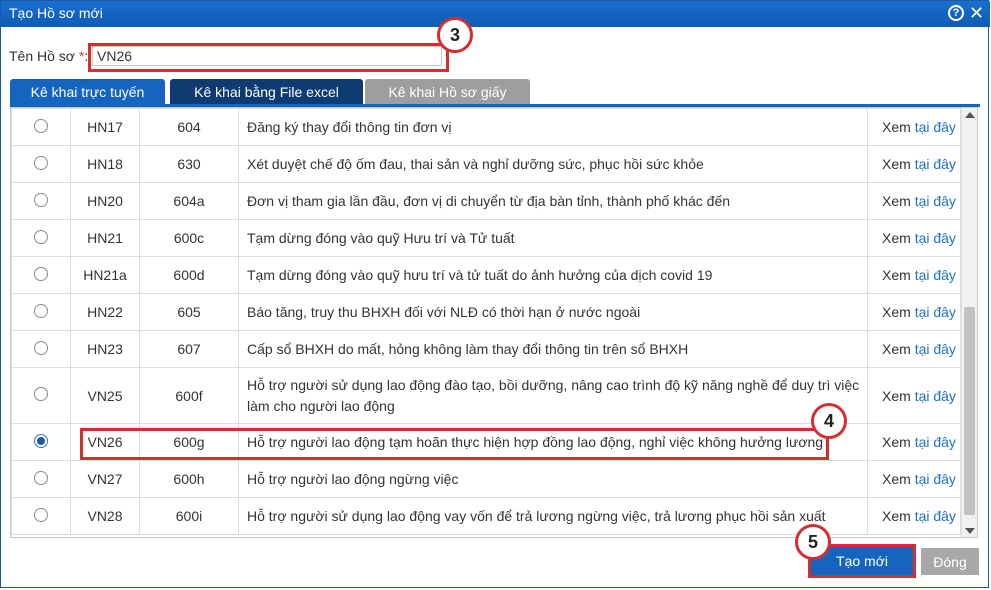  Describe the element at coordinates (553, 479) in the screenshot. I see `procedure-description: Hỗ trợ người lao động ngừng việc` at that location.